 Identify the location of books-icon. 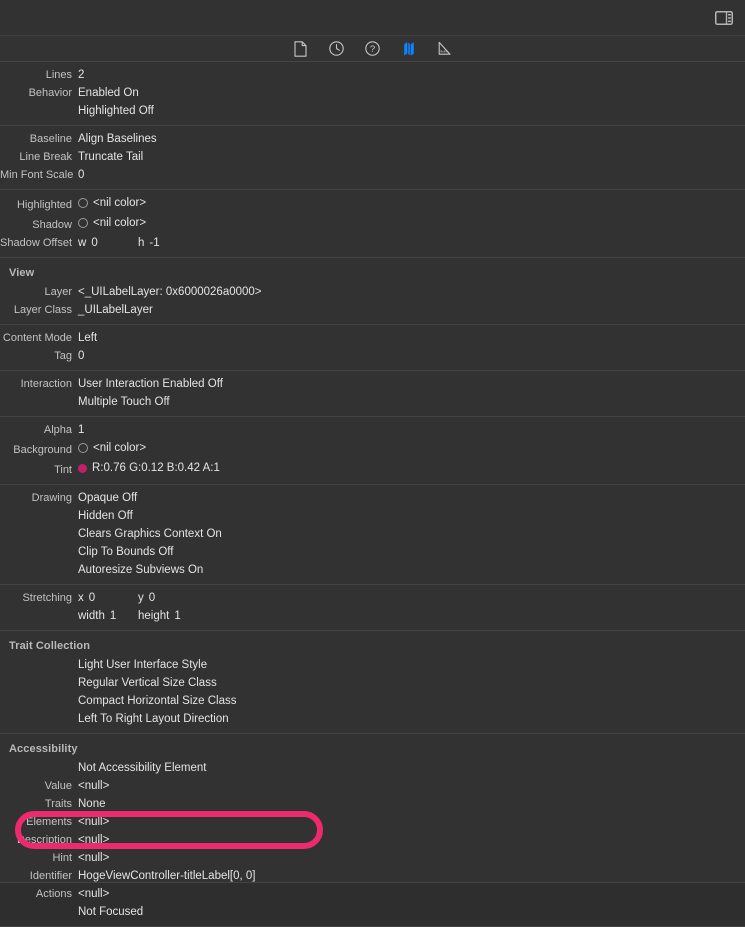
(409, 49).